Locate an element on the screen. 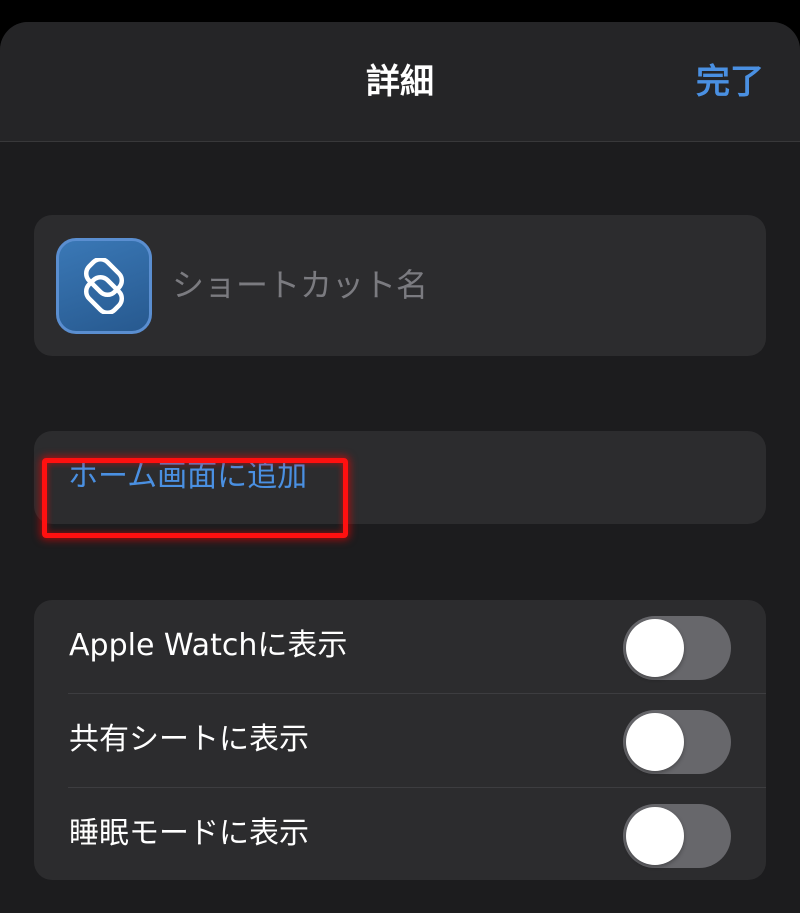 This screenshot has width=800, height=913. layers-icon is located at coordinates (104, 286).